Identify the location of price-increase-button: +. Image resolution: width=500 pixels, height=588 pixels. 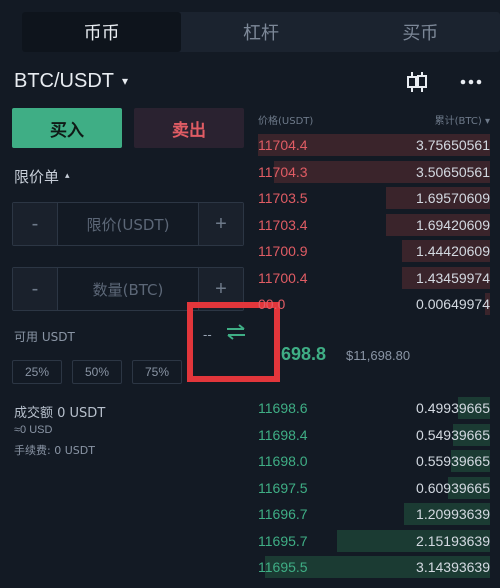
(221, 224).